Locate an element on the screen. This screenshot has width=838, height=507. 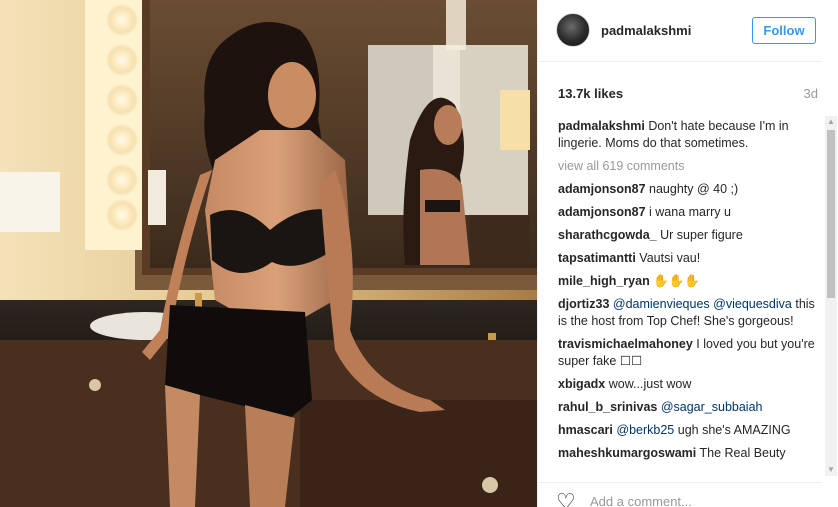
comment-username: mile_high_ryan is located at coordinates (604, 281).